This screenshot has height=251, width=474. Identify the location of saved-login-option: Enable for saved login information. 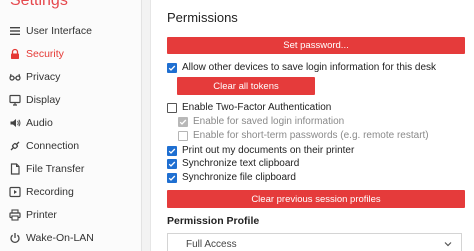
(261, 121).